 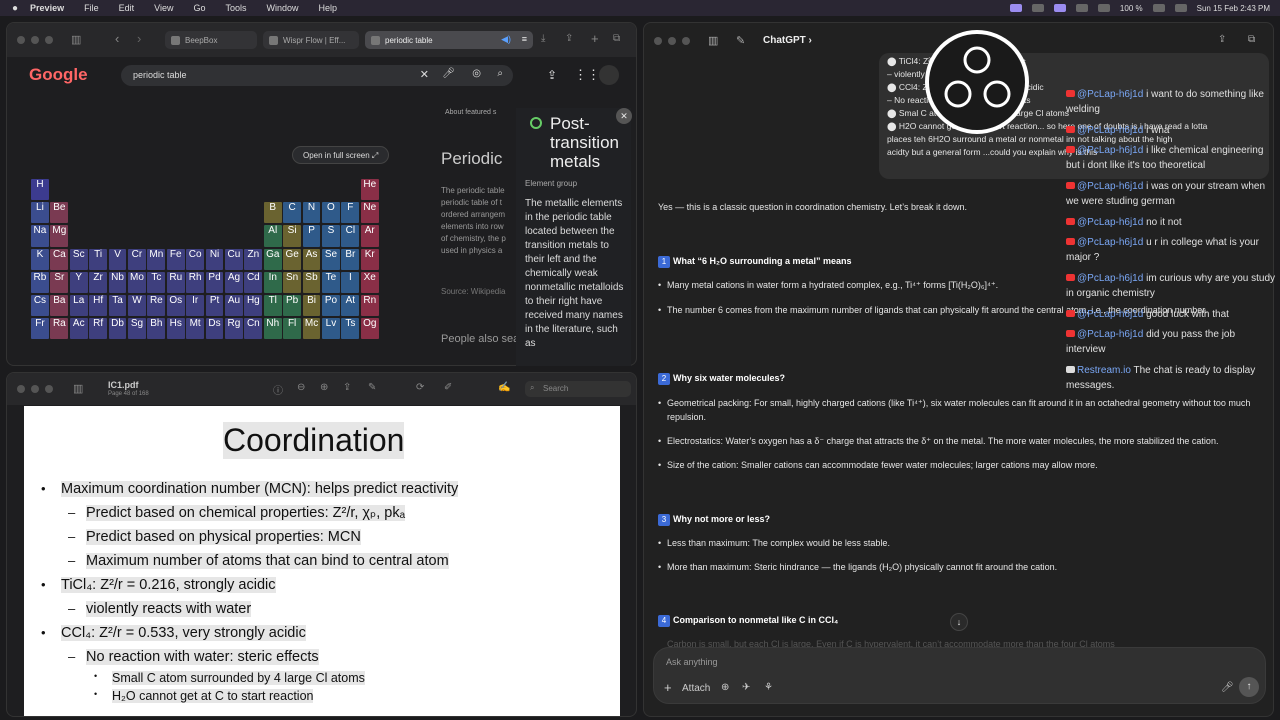 I want to click on element-sc: Sc, so click(x=78, y=259).